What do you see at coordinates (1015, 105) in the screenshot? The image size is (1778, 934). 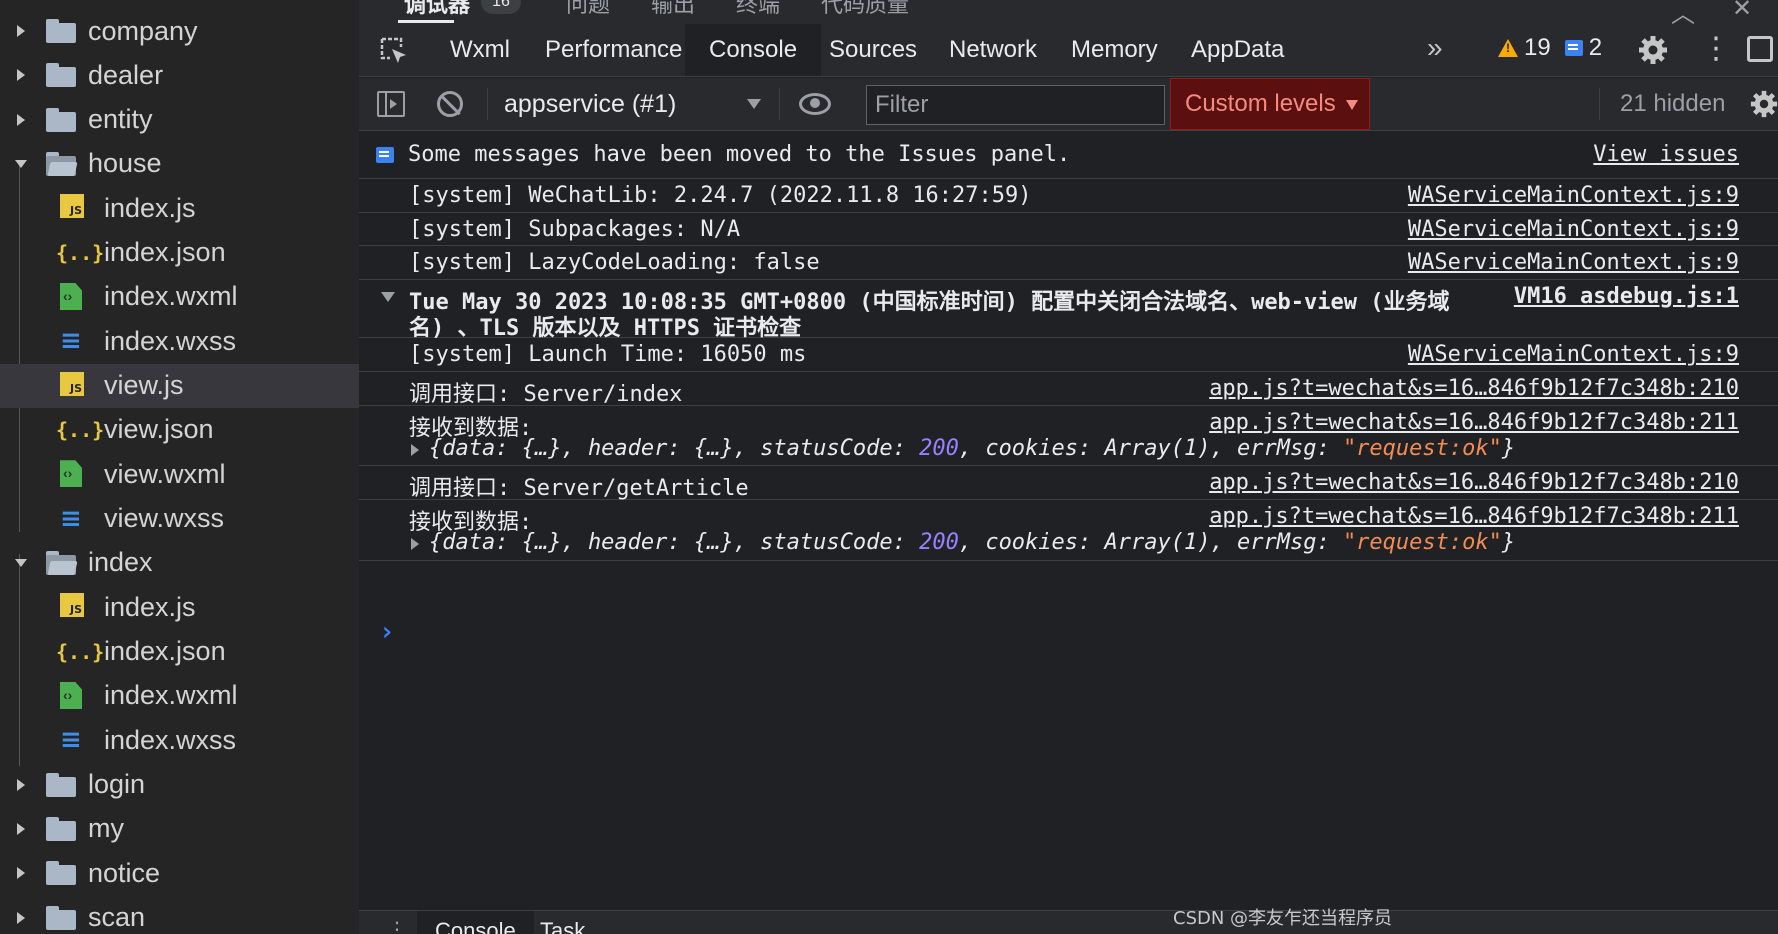 I see `filter-input` at bounding box center [1015, 105].